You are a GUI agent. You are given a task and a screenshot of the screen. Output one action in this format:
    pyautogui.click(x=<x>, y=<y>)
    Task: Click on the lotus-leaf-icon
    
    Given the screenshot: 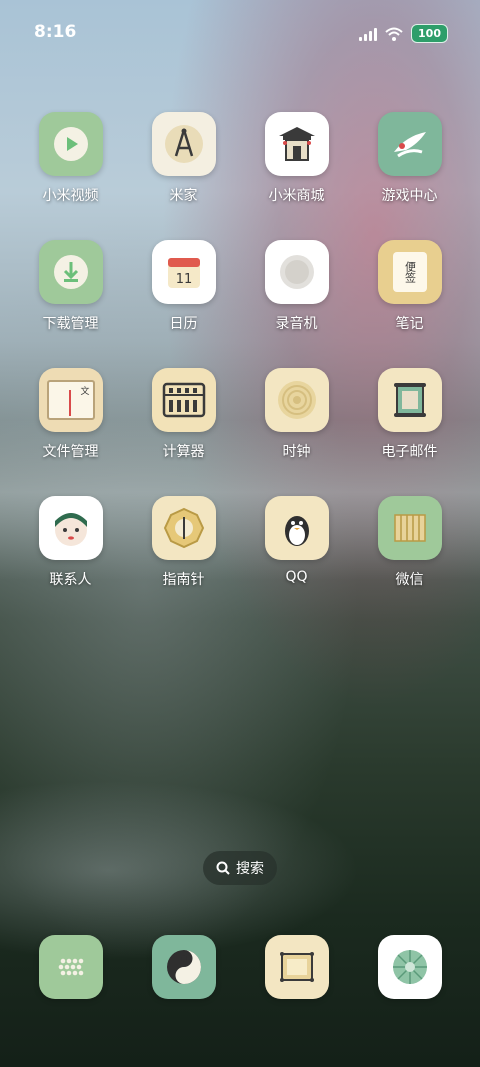 What is the action you would take?
    pyautogui.click(x=409, y=967)
    